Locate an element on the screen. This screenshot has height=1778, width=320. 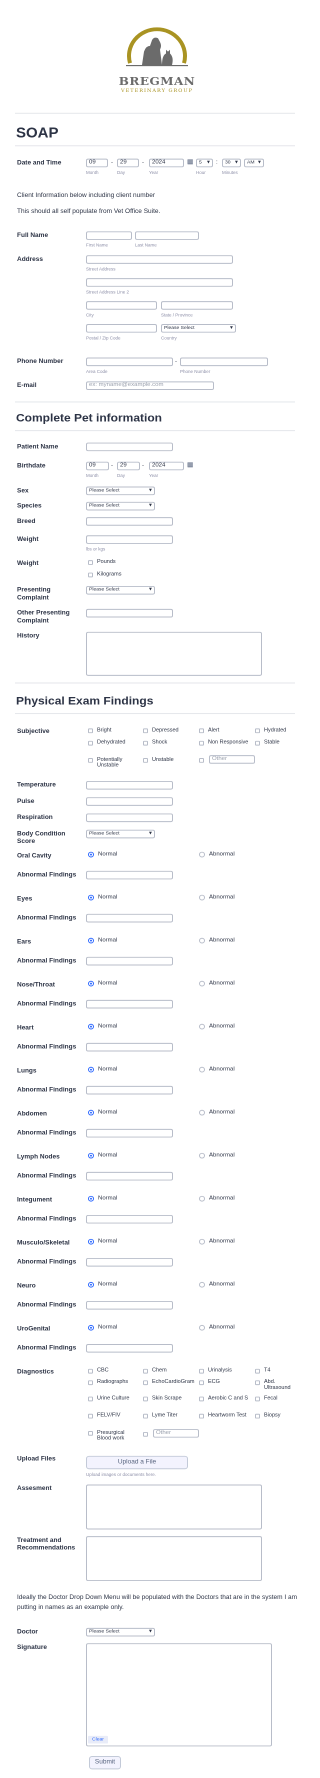
diag-radiographs: Radiographs is located at coordinates (108, 1382).